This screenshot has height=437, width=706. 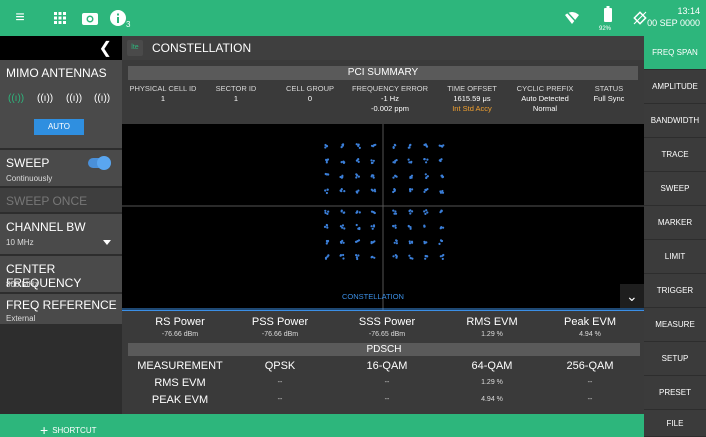 I want to click on pci-summary-title: PCI SUMMARY, so click(x=383, y=73).